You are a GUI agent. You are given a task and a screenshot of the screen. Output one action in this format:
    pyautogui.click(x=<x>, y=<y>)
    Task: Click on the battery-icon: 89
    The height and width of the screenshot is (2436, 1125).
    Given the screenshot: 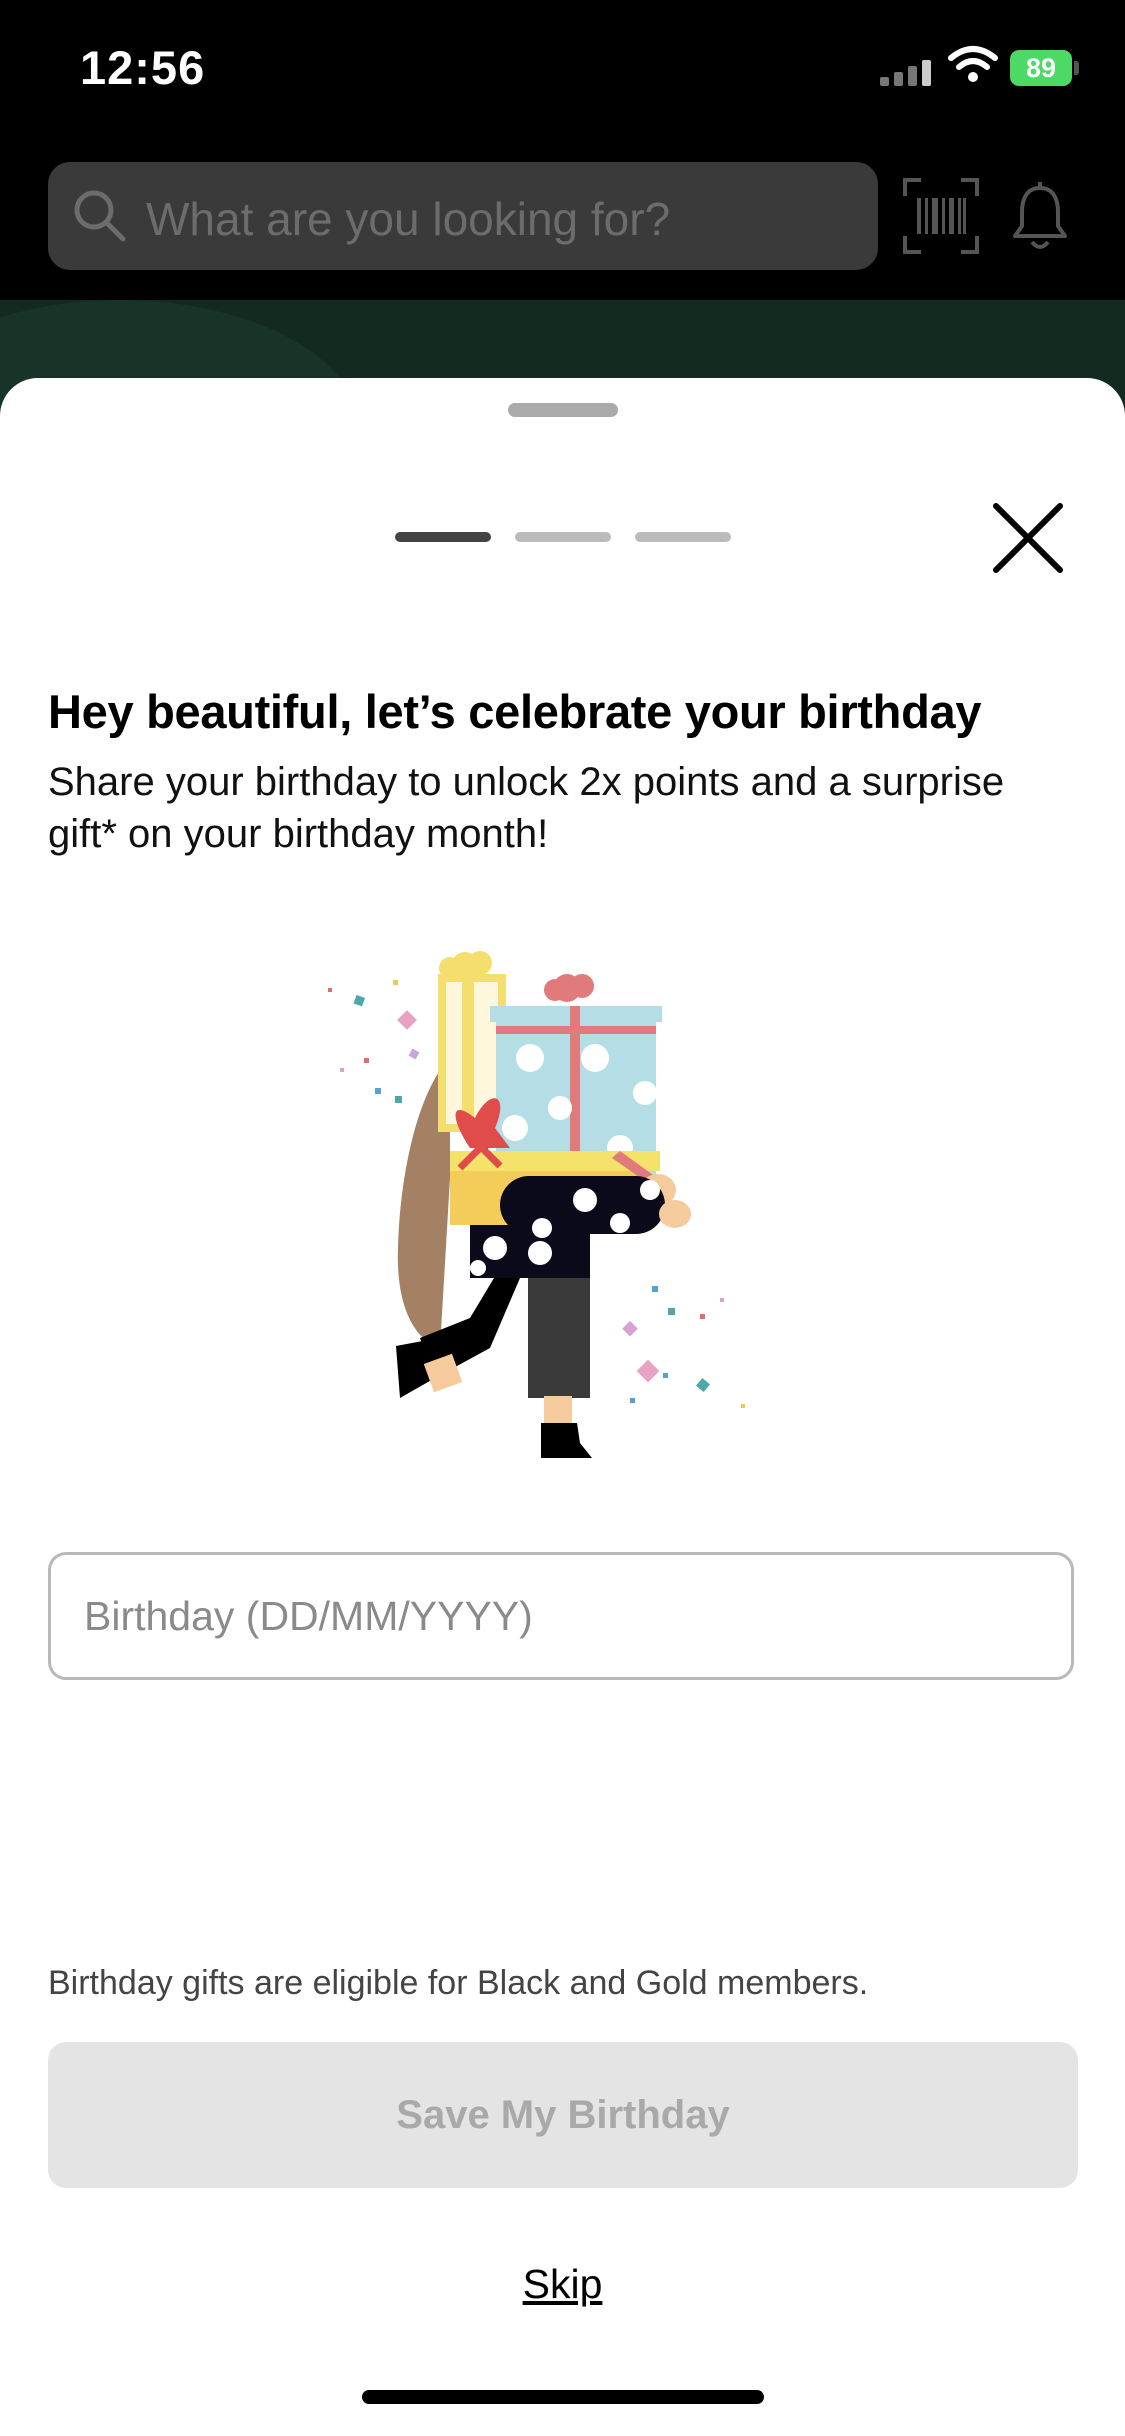 What is the action you would take?
    pyautogui.click(x=1045, y=68)
    